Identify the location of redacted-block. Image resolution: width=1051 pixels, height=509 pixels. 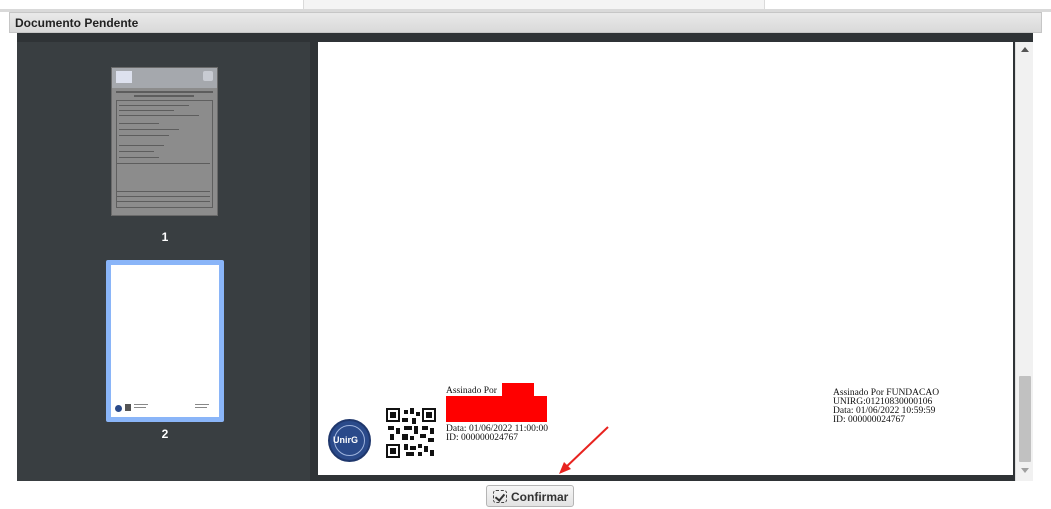
(496, 409).